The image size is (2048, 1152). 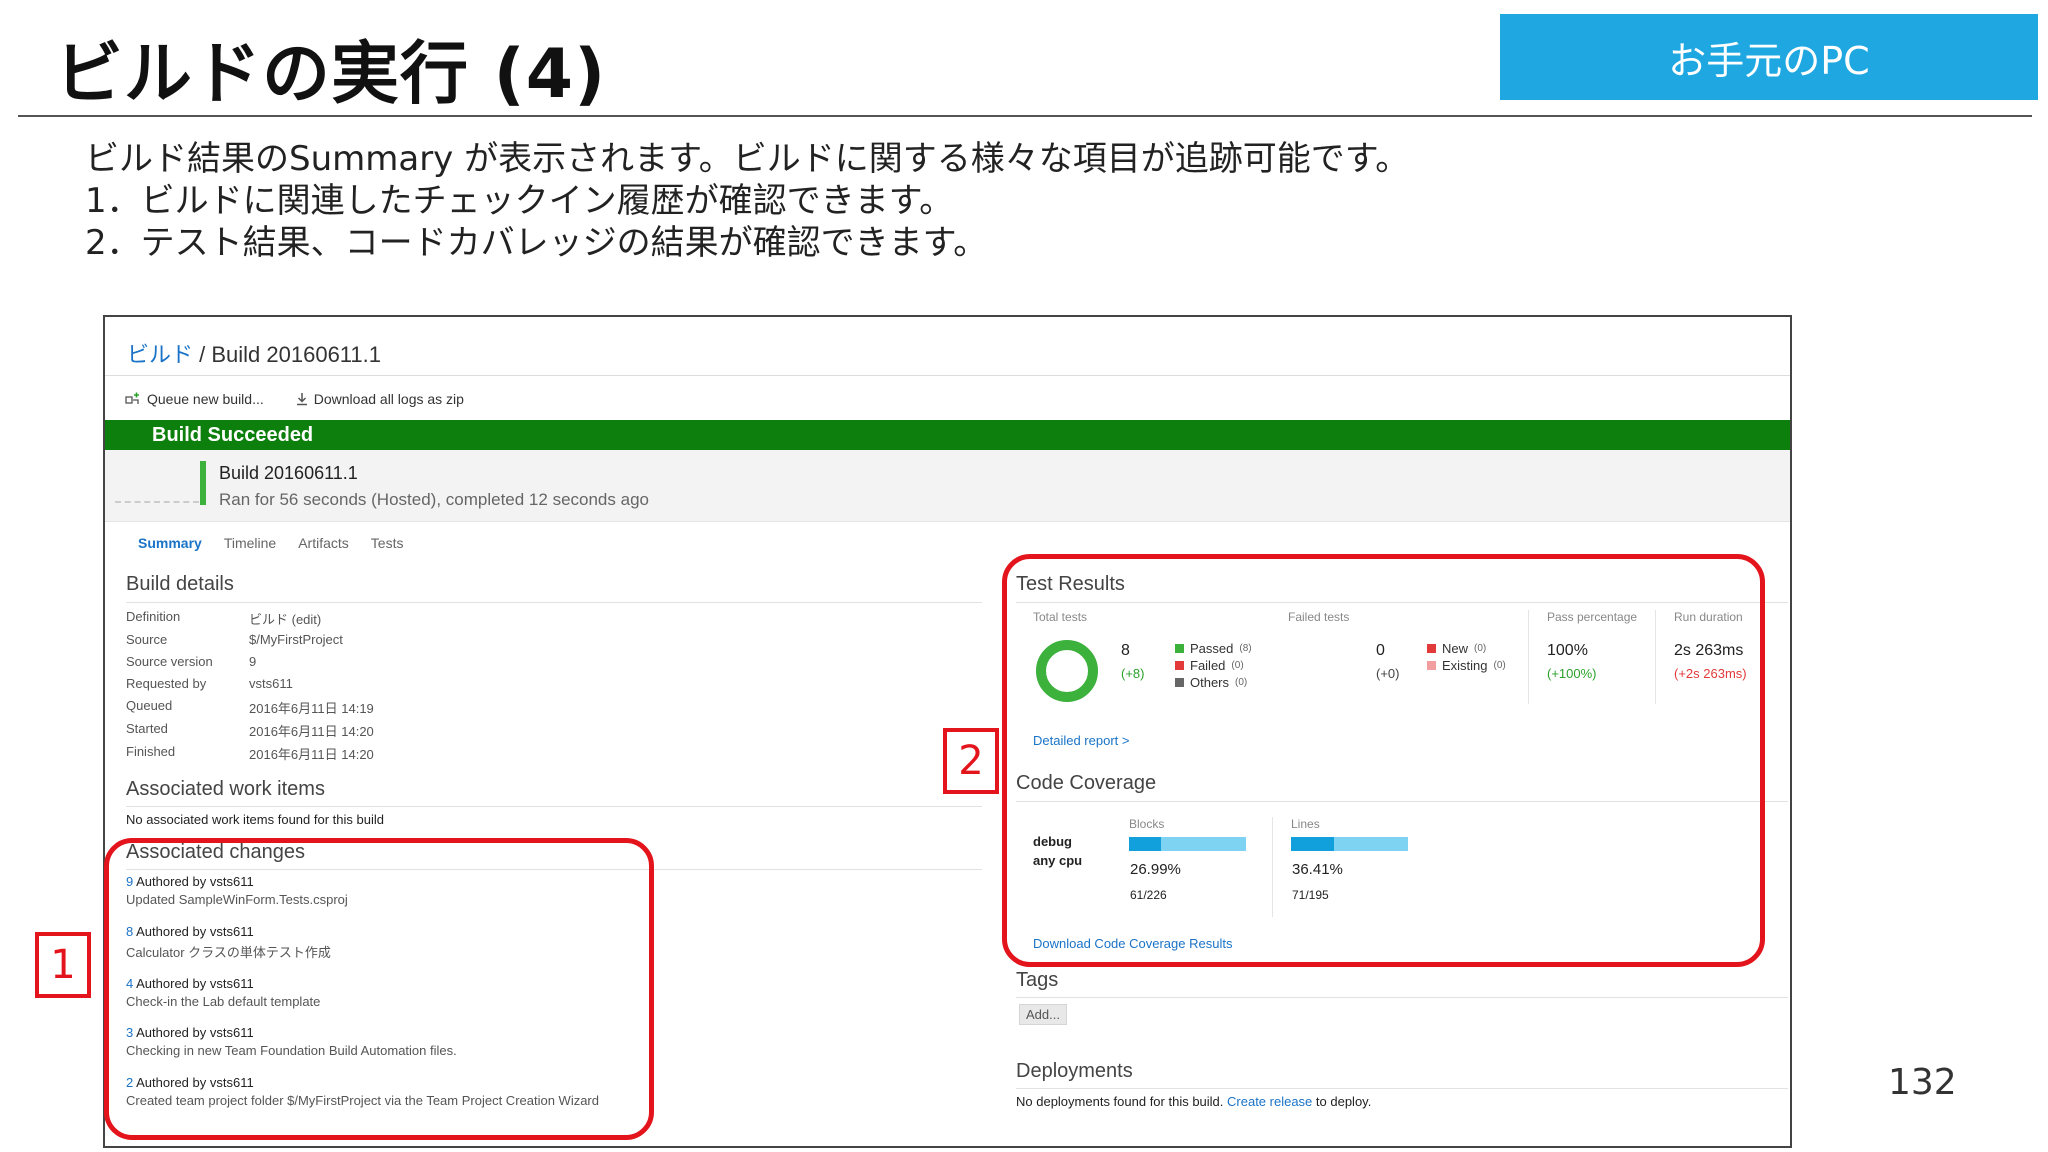 What do you see at coordinates (1922, 1082) in the screenshot?
I see `page-number: 132` at bounding box center [1922, 1082].